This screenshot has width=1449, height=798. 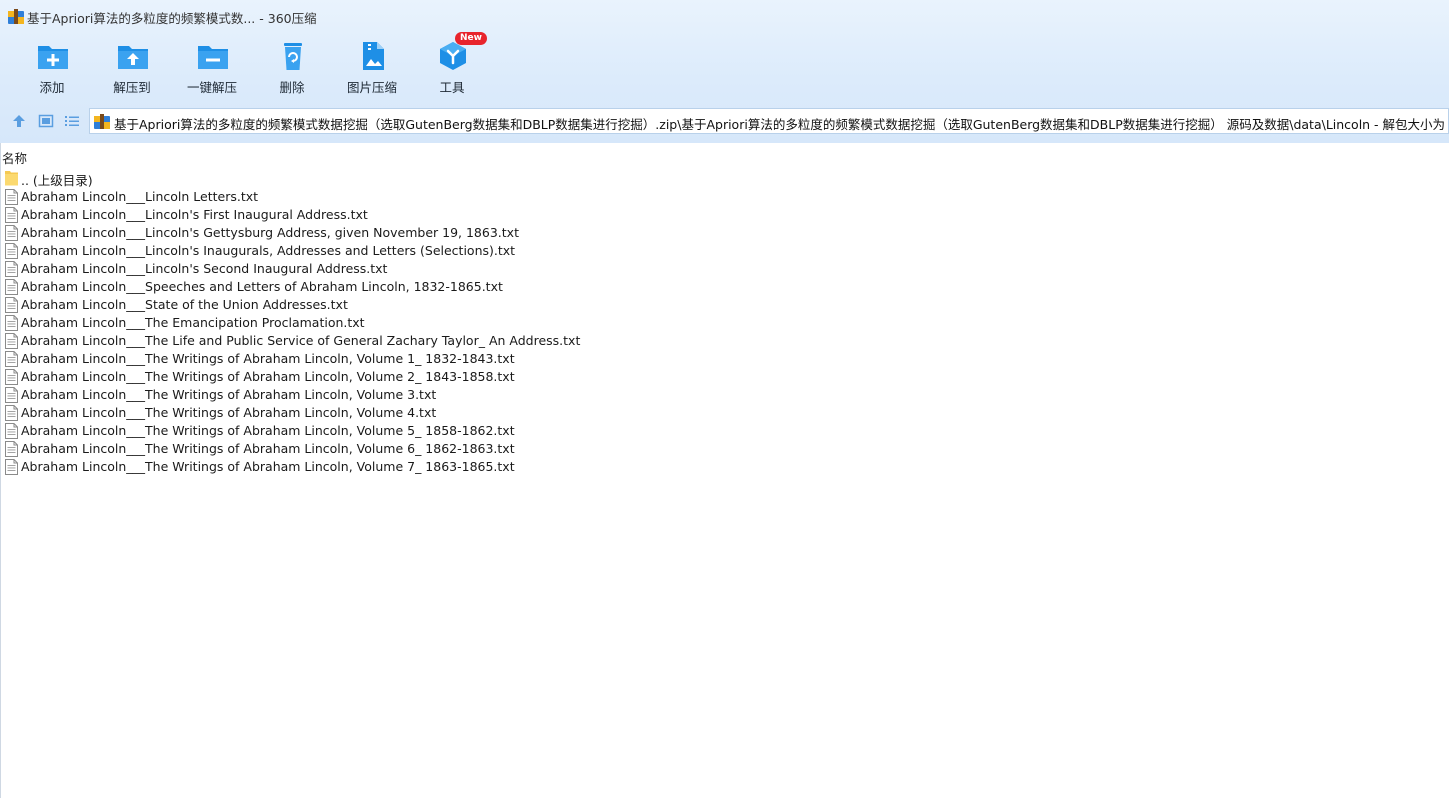 What do you see at coordinates (52, 87) in the screenshot?
I see `add-label: 添加` at bounding box center [52, 87].